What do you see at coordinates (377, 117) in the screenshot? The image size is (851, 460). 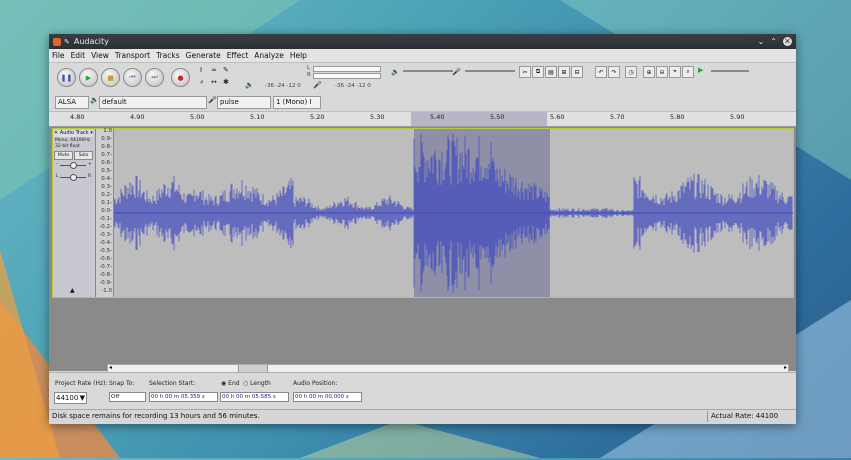 I see `ruler-tick: 5.30` at bounding box center [377, 117].